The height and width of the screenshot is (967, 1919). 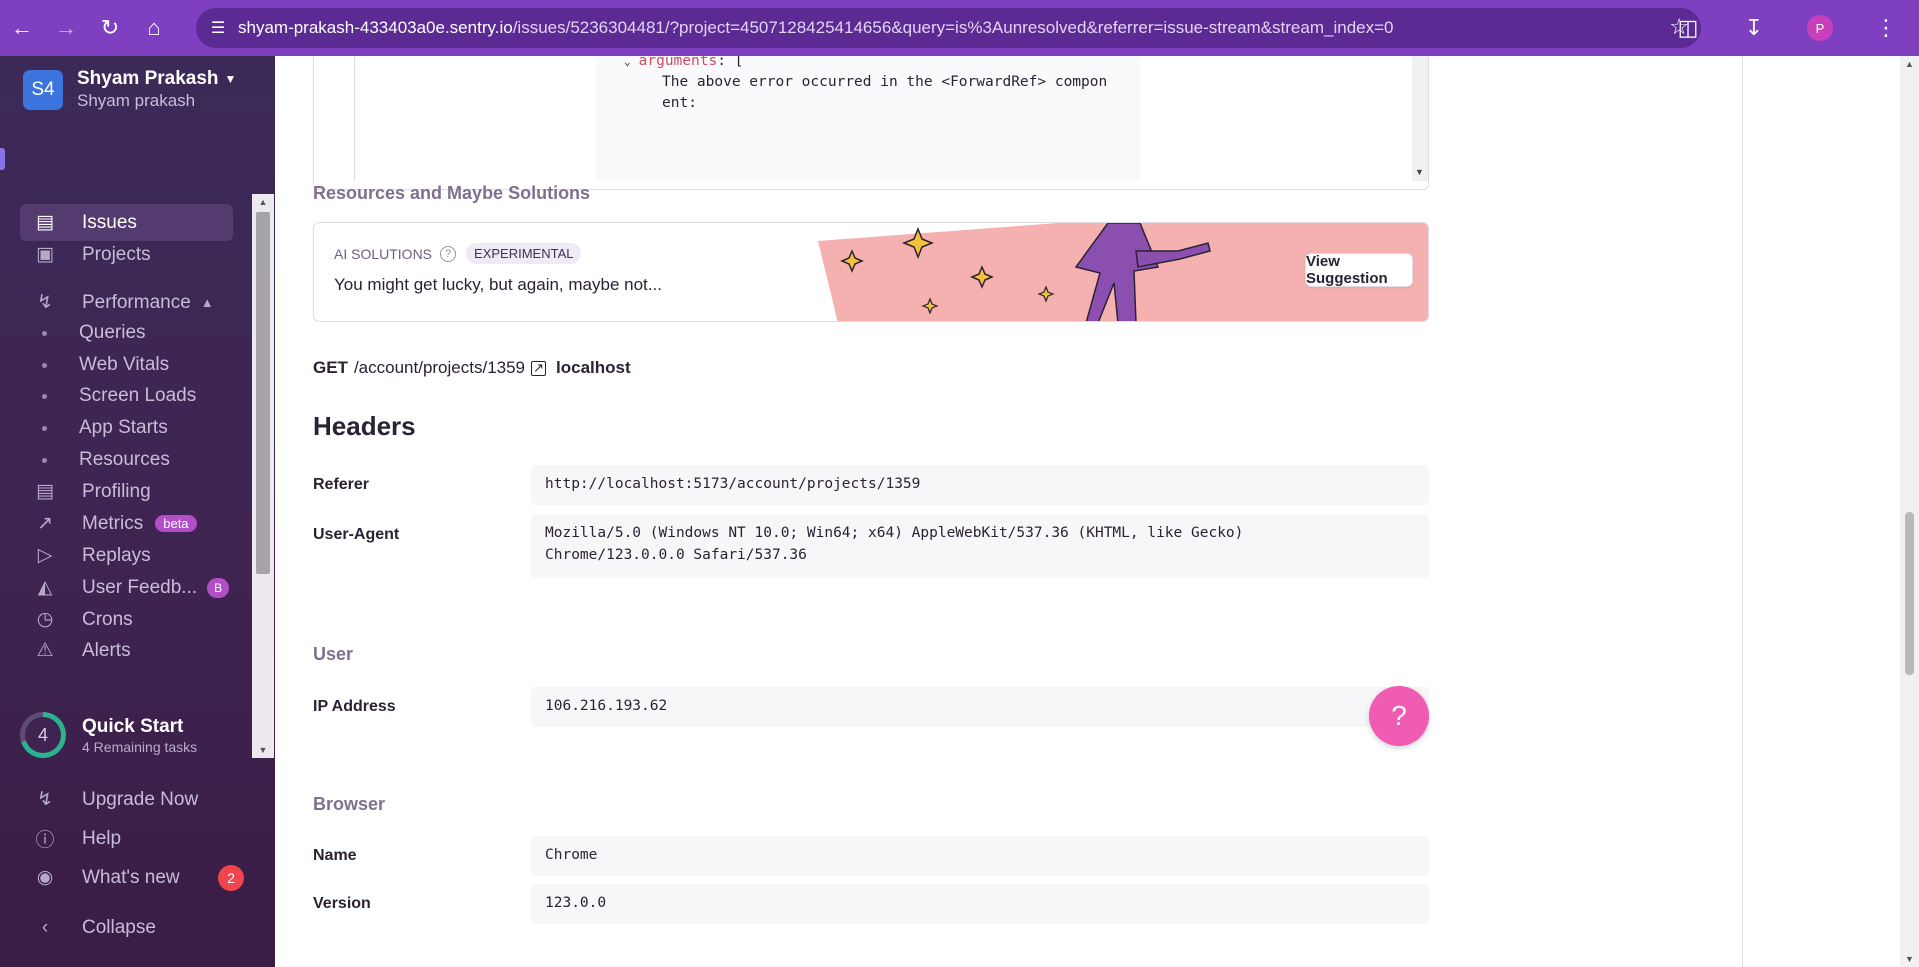 I want to click on sidebar-item-label: App Starts, so click(x=123, y=427).